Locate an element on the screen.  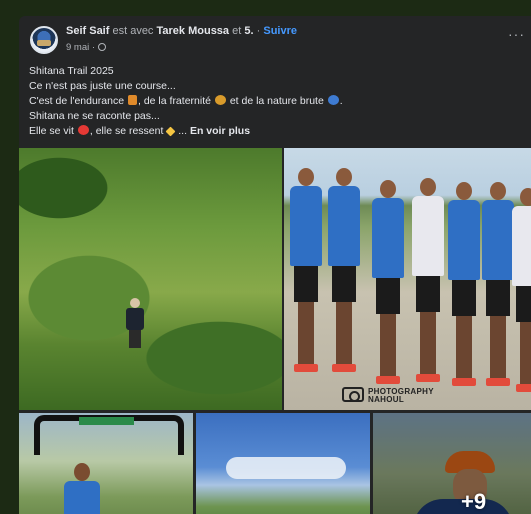
post-meta: 9 mai · is located at coordinates (86, 47).